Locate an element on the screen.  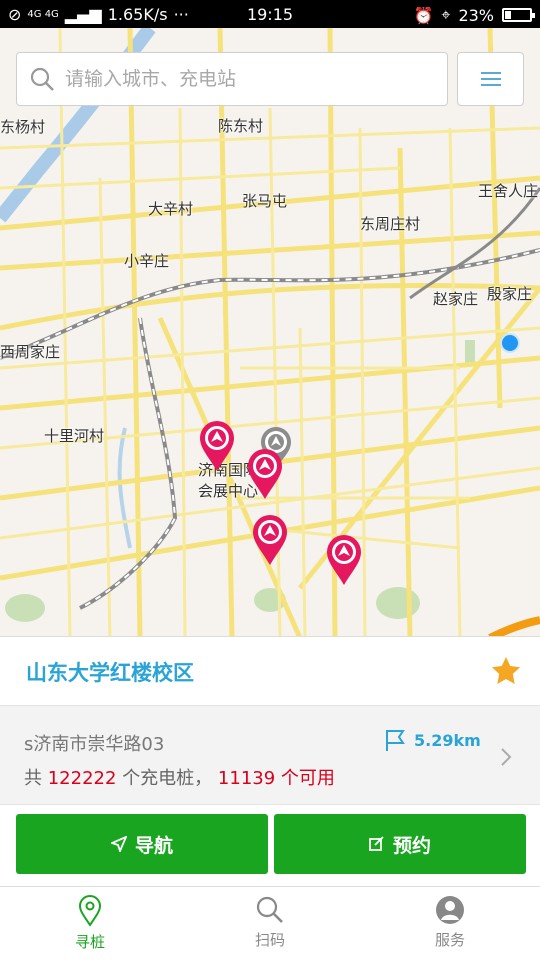
navigate-button: 导航 is located at coordinates (142, 844).